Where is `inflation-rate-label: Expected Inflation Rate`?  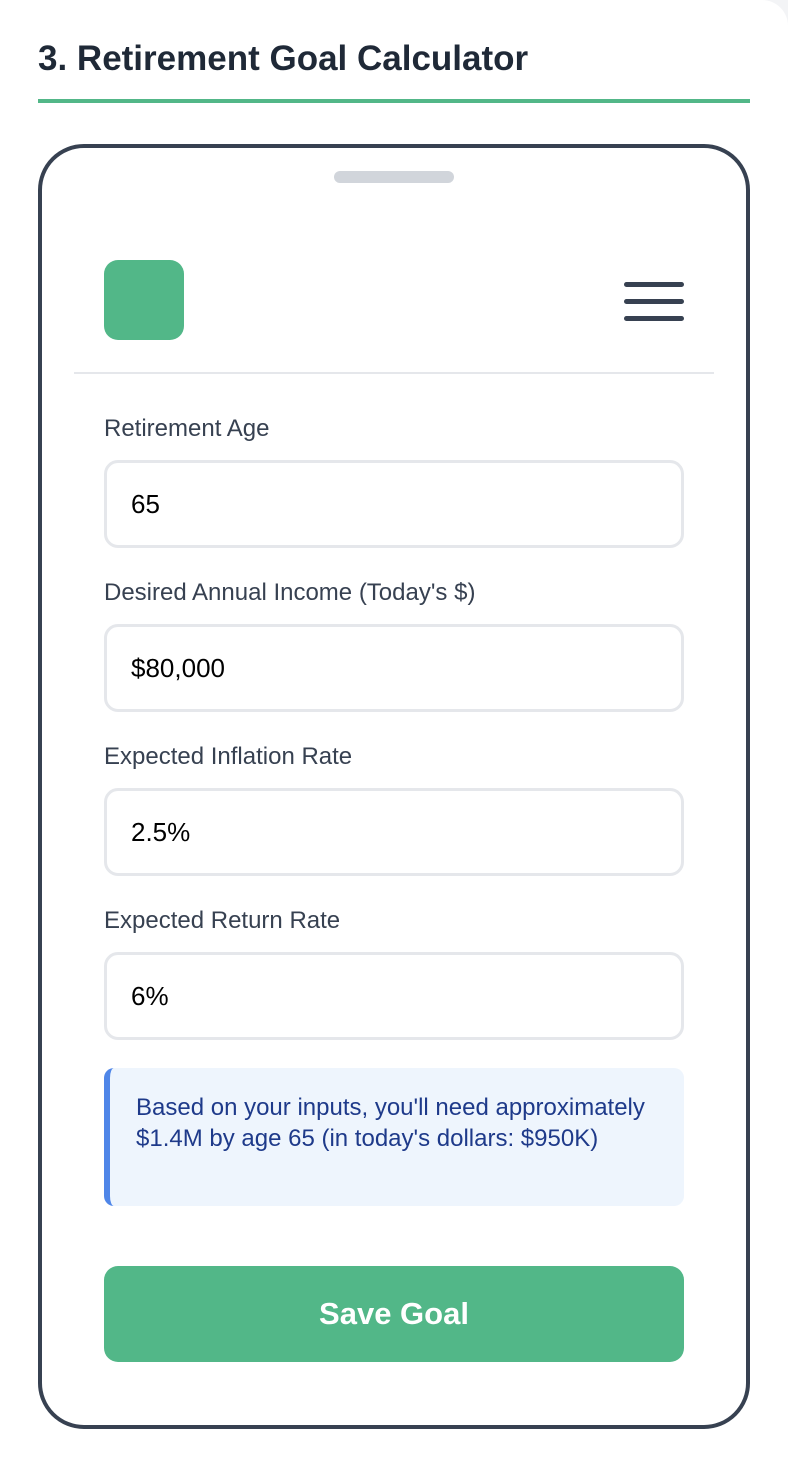 inflation-rate-label: Expected Inflation Rate is located at coordinates (228, 756).